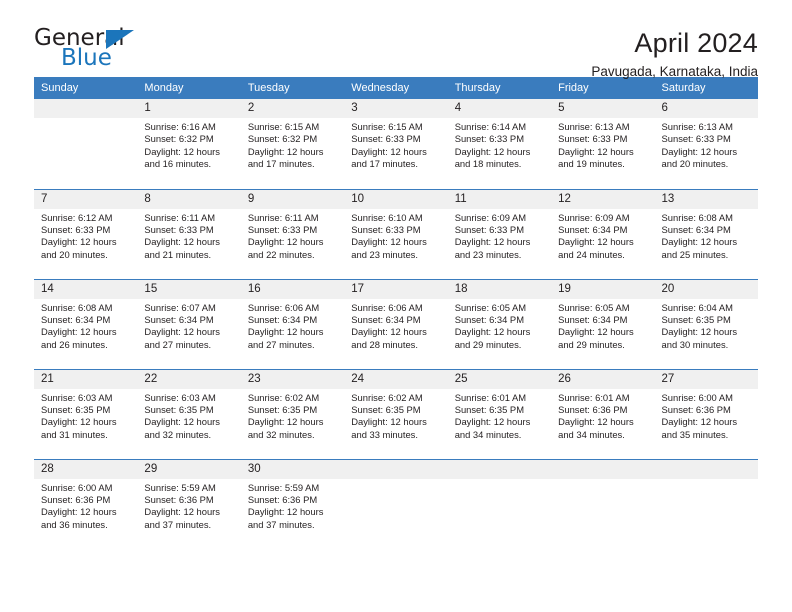 The width and height of the screenshot is (792, 612). Describe the element at coordinates (281, 434) in the screenshot. I see `daylight-duration-line2: and 32 minutes.` at that location.